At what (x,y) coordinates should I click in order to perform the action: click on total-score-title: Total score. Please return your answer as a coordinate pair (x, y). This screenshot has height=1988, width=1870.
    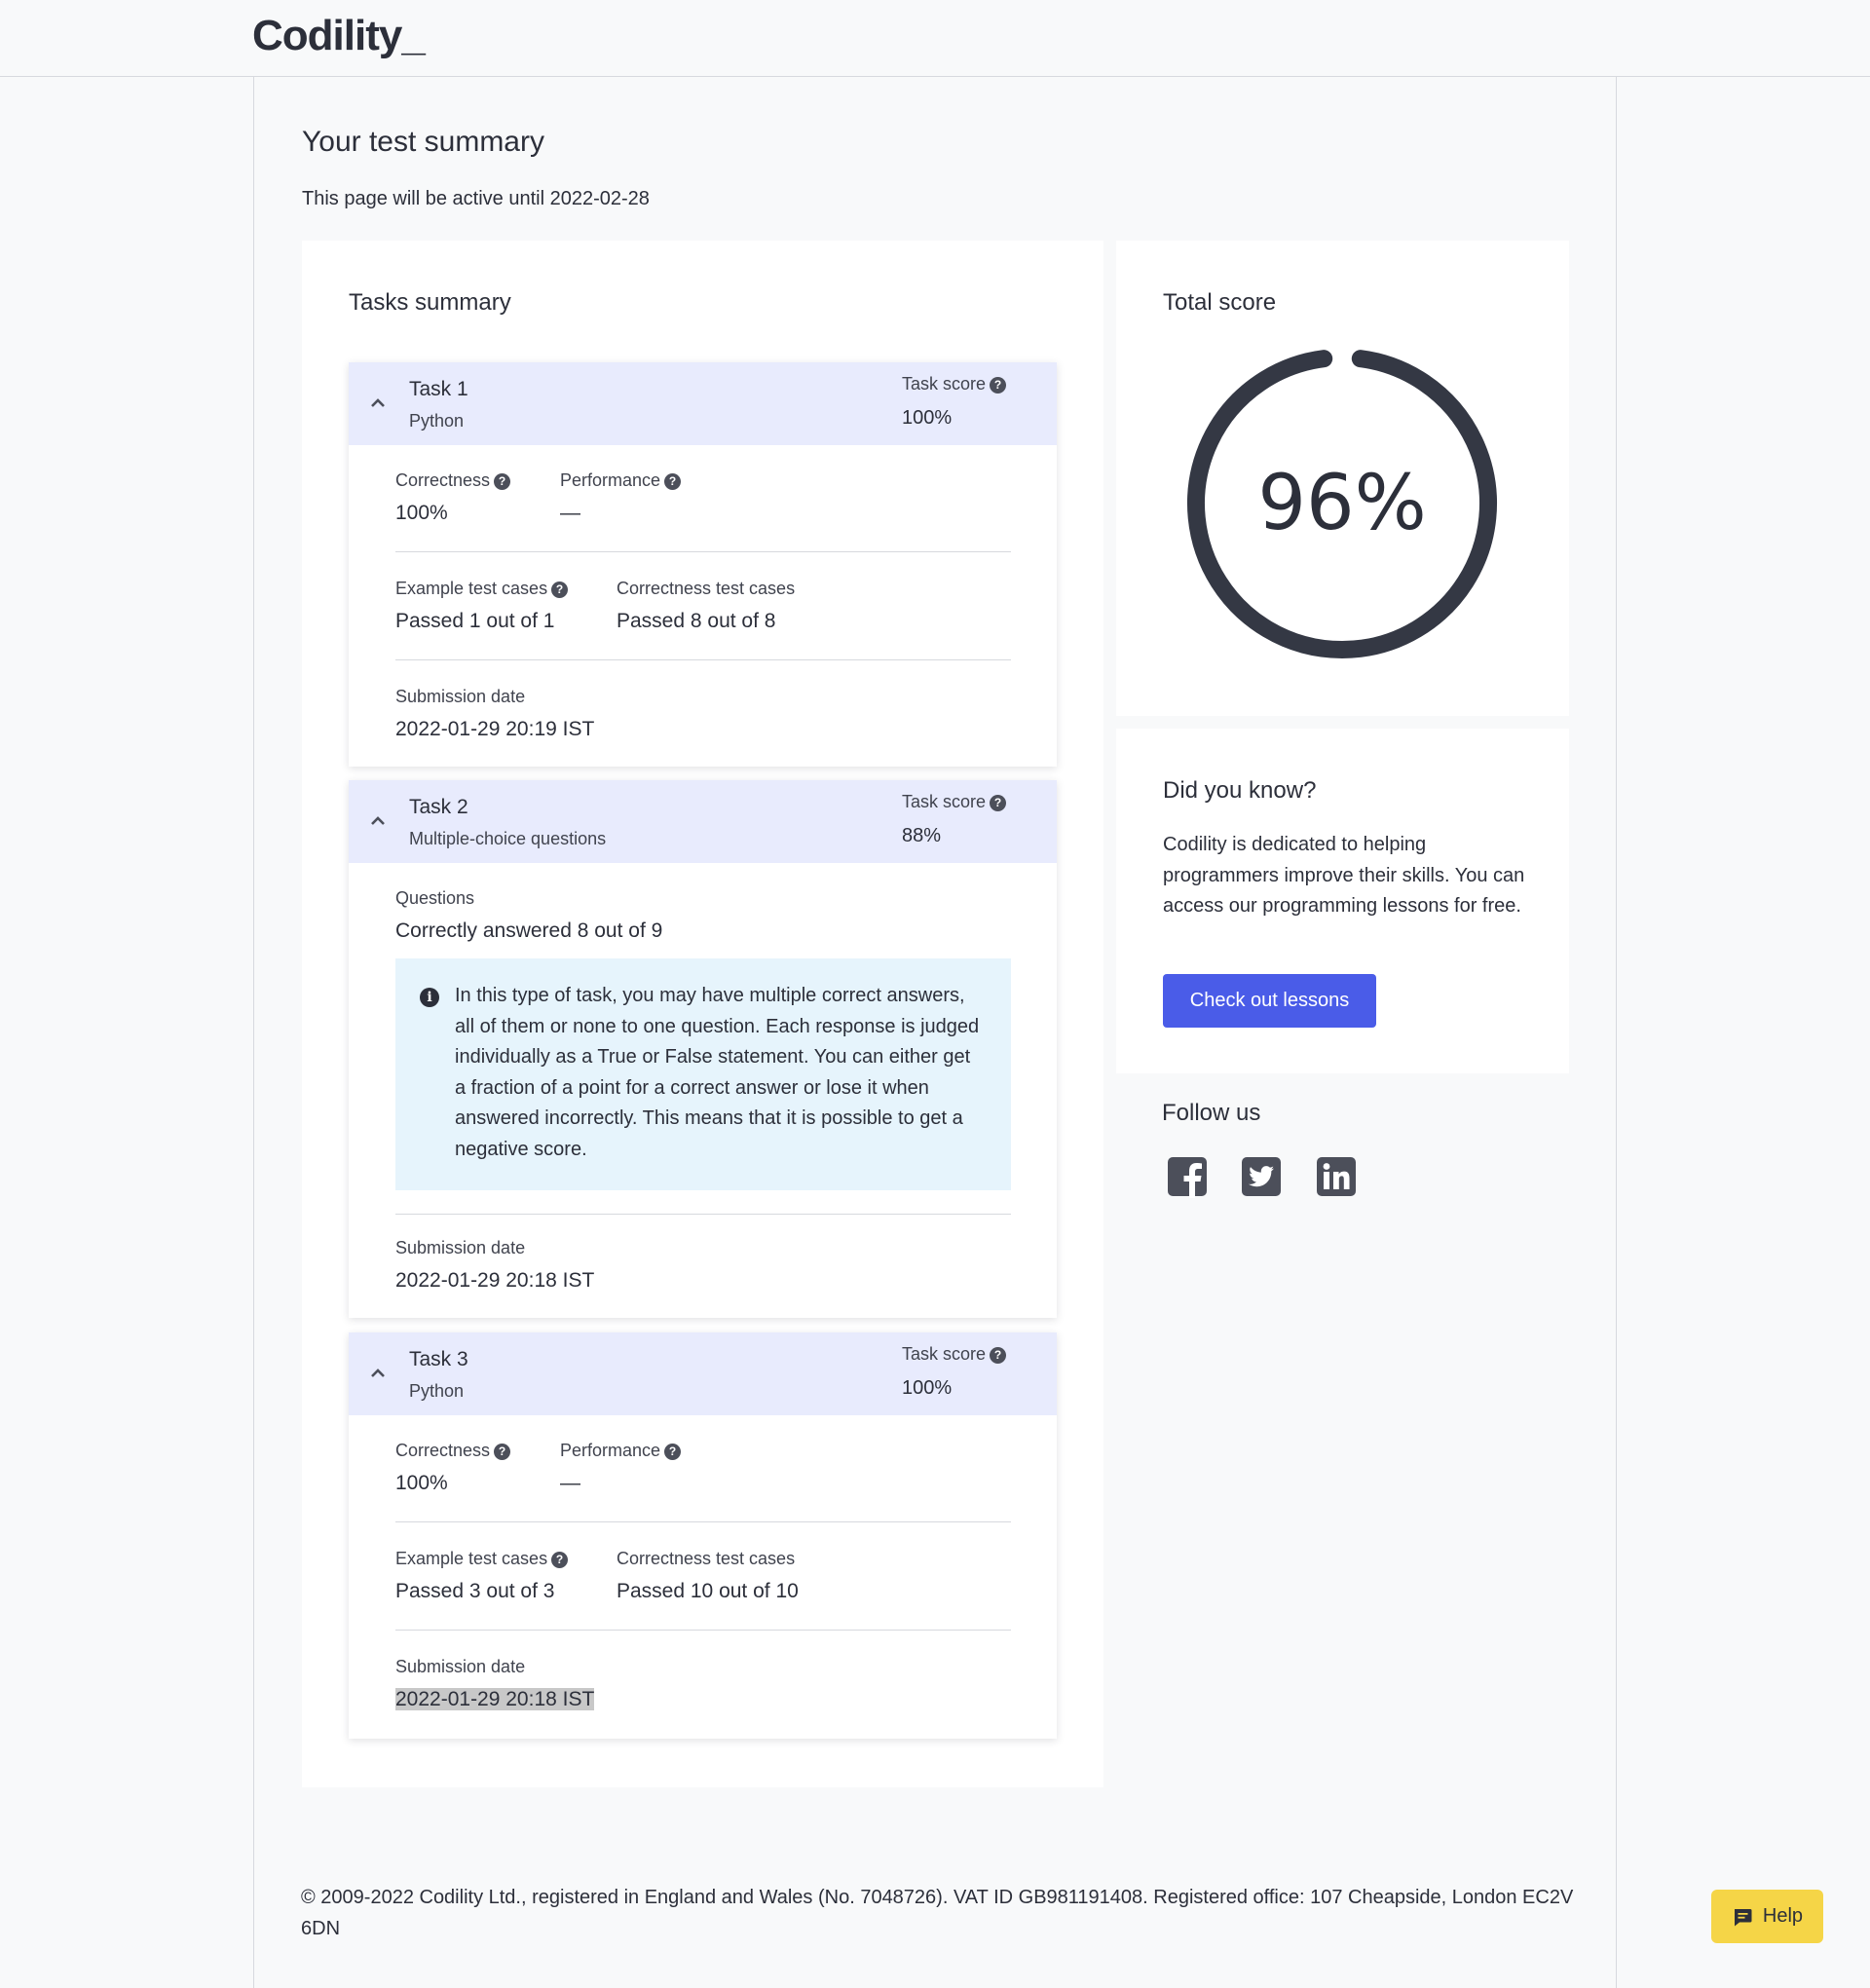
    Looking at the image, I should click on (1220, 302).